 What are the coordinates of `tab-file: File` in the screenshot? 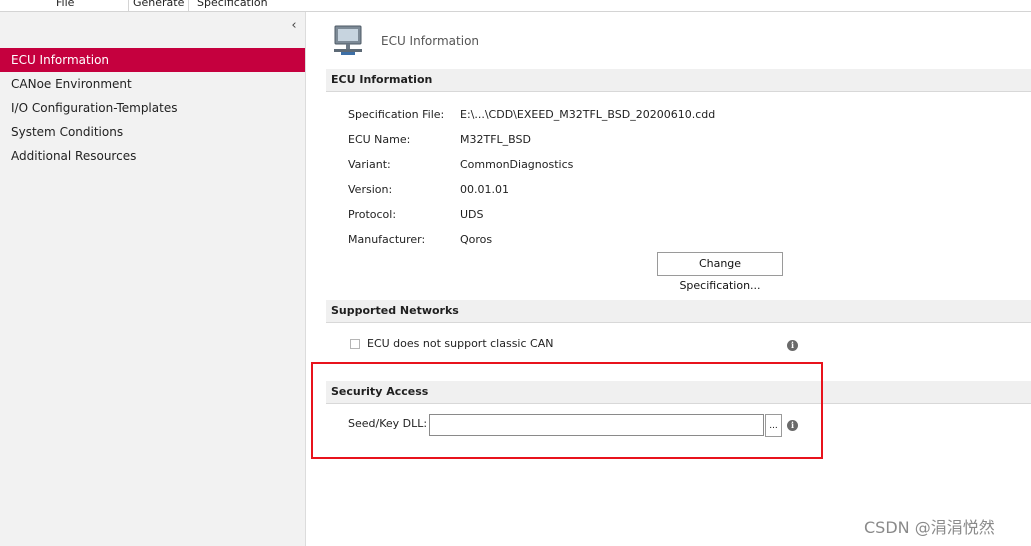 It's located at (65, 5).